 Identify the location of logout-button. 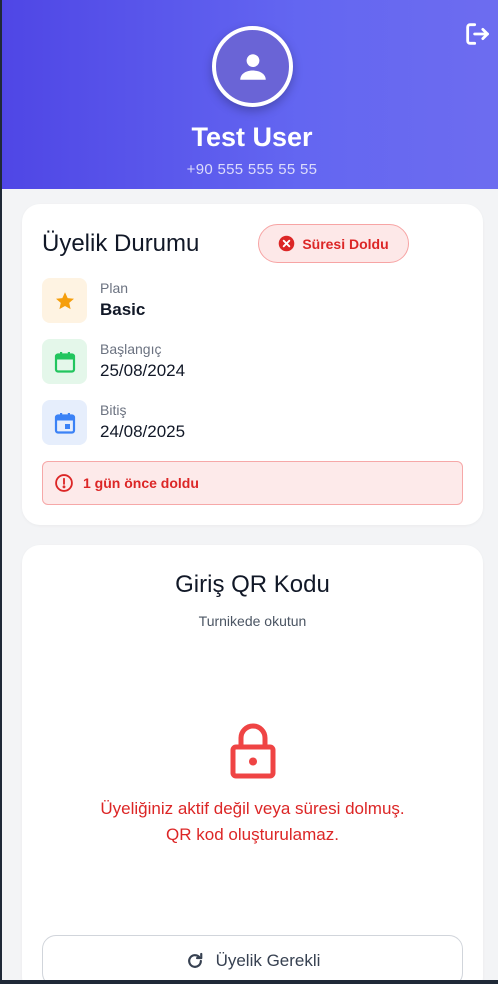
(477, 34).